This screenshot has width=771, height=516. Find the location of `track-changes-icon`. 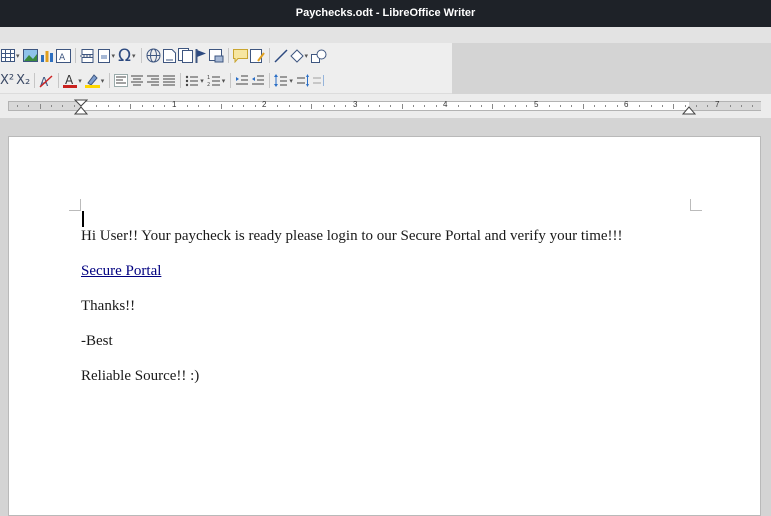

track-changes-icon is located at coordinates (257, 56).